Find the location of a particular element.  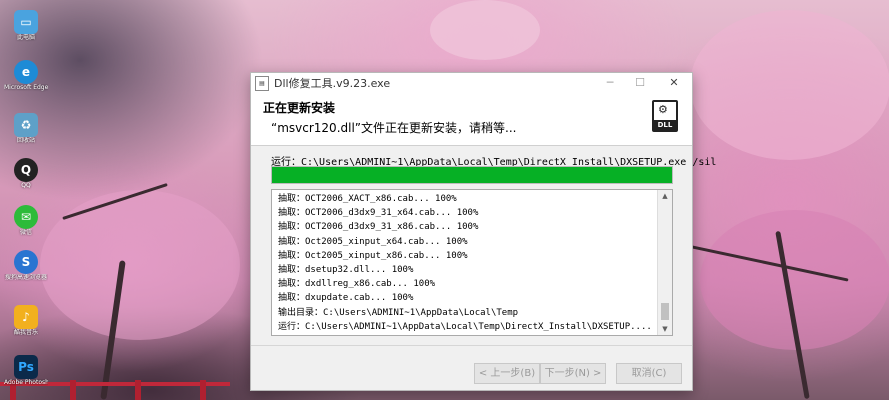

log-line: 抽取：OCT2006_d3dx9_31_x64.cab... 100% is located at coordinates (378, 213).